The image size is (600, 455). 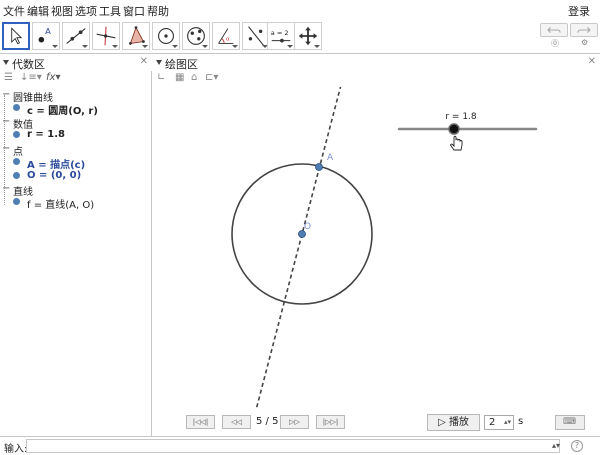 I want to click on group-label-points: 点, so click(x=18, y=152).